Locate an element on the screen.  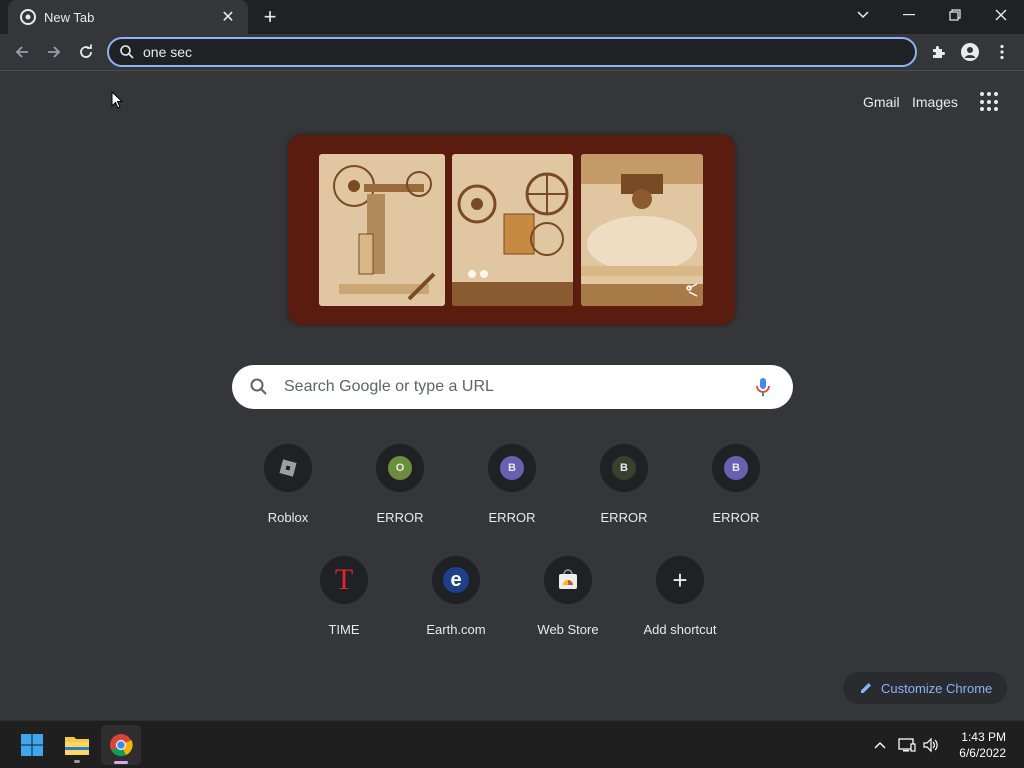
tab-strip: New Tab ✕ + is located at coordinates (512, 17).